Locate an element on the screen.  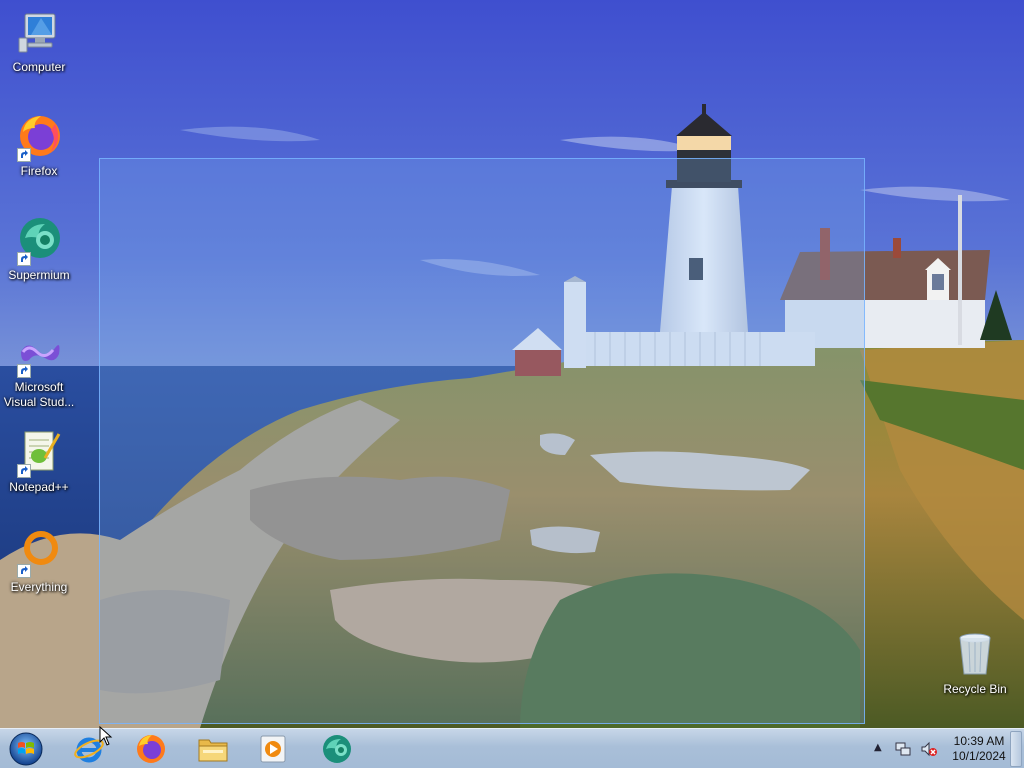
taskbar-media-player is located at coordinates (273, 749).